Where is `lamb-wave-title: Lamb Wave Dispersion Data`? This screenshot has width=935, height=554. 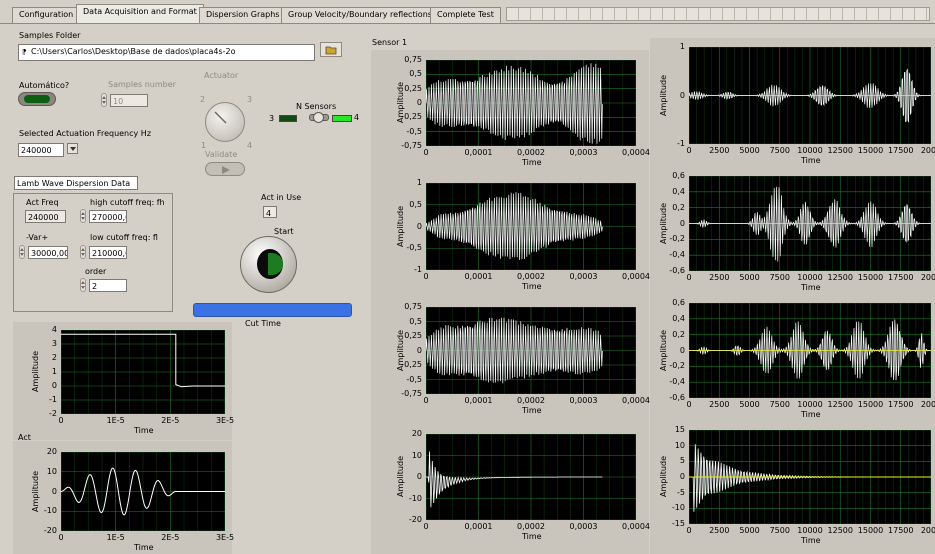
lamb-wave-title: Lamb Wave Dispersion Data is located at coordinates (76, 183).